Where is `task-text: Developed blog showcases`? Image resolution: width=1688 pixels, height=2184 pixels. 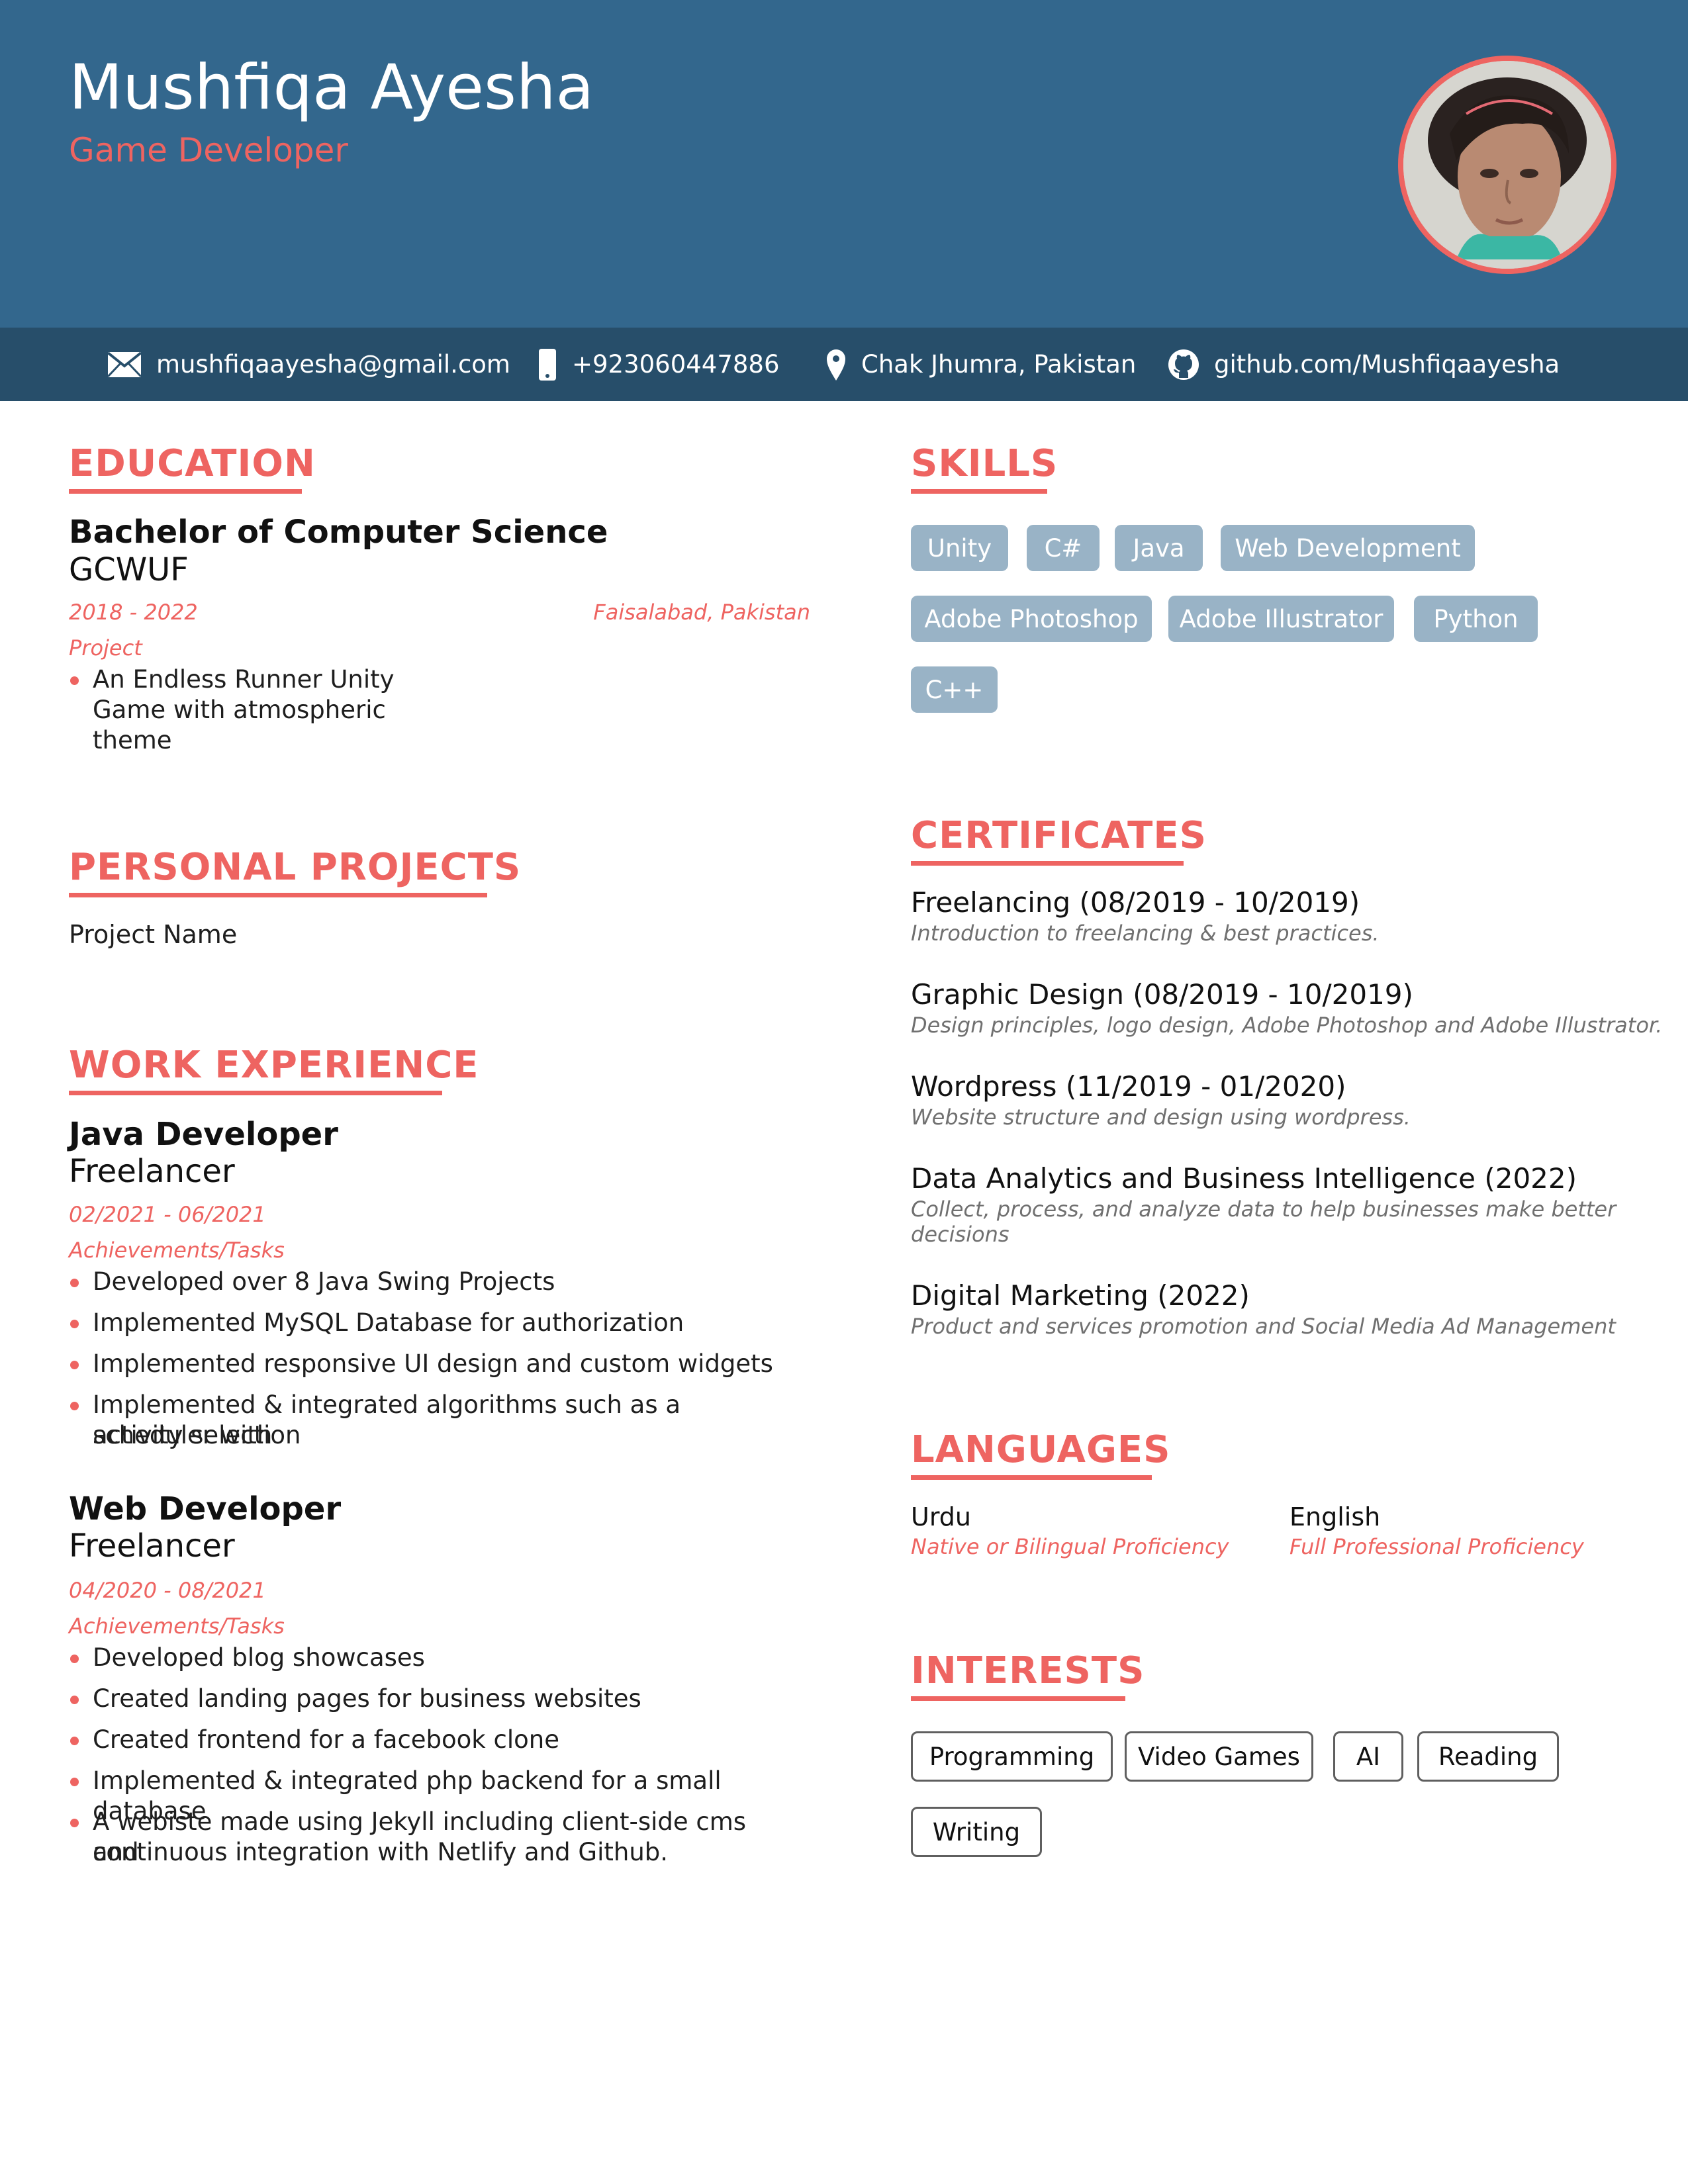
task-text: Developed blog showcases is located at coordinates (259, 1658).